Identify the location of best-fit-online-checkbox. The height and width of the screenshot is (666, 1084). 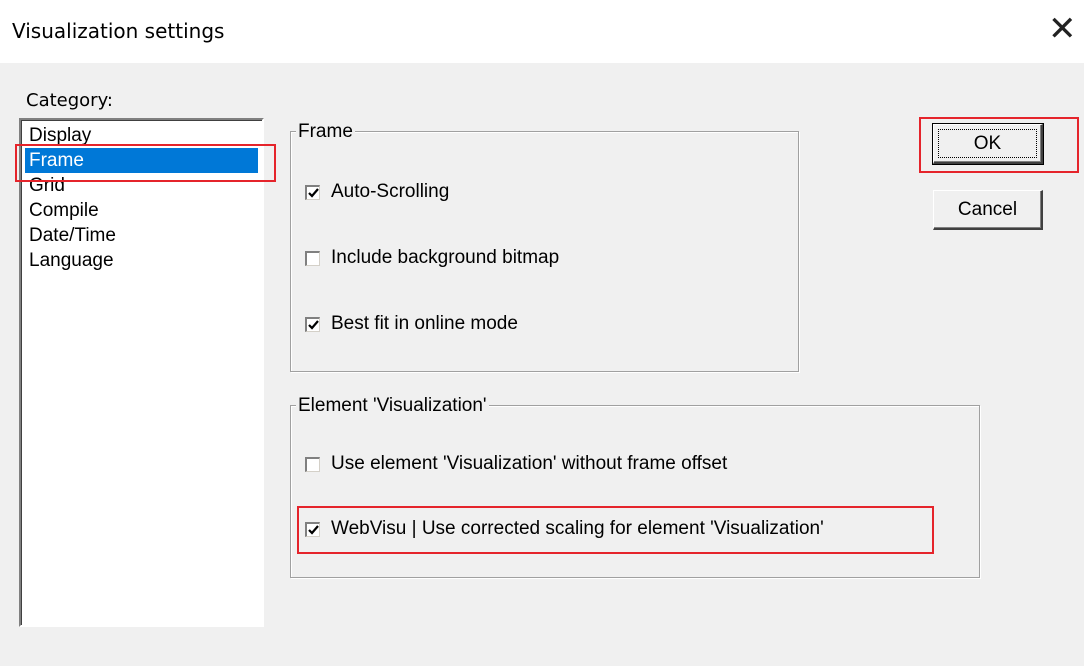
(312, 324).